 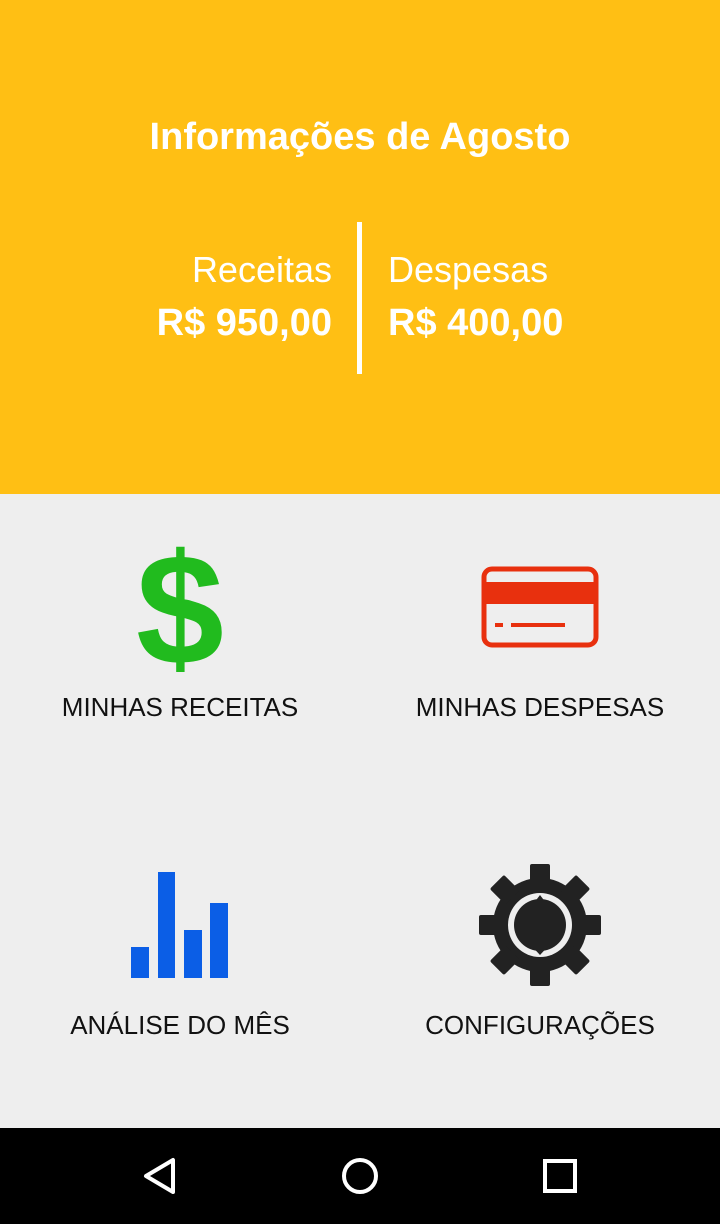 I want to click on system-navigation-bar, so click(x=360, y=1176).